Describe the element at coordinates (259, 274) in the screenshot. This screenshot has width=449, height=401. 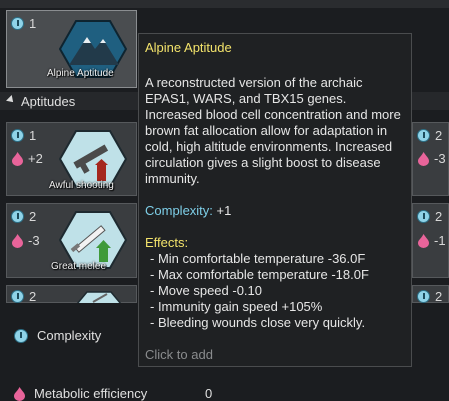
I see `effect-item: - Max comfortable temperature -18.0F` at that location.